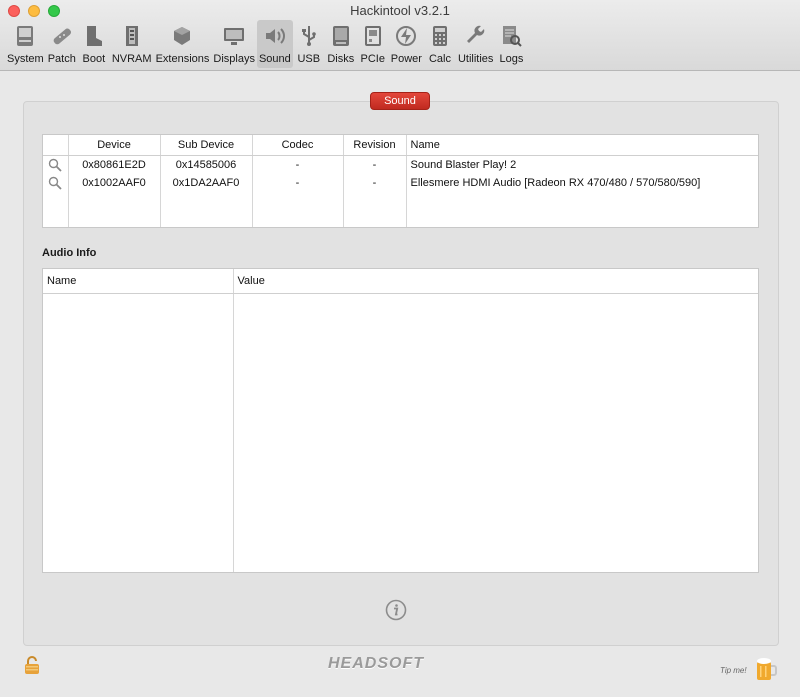  What do you see at coordinates (182, 59) in the screenshot?
I see `toolbar-item-label: Extensions` at bounding box center [182, 59].